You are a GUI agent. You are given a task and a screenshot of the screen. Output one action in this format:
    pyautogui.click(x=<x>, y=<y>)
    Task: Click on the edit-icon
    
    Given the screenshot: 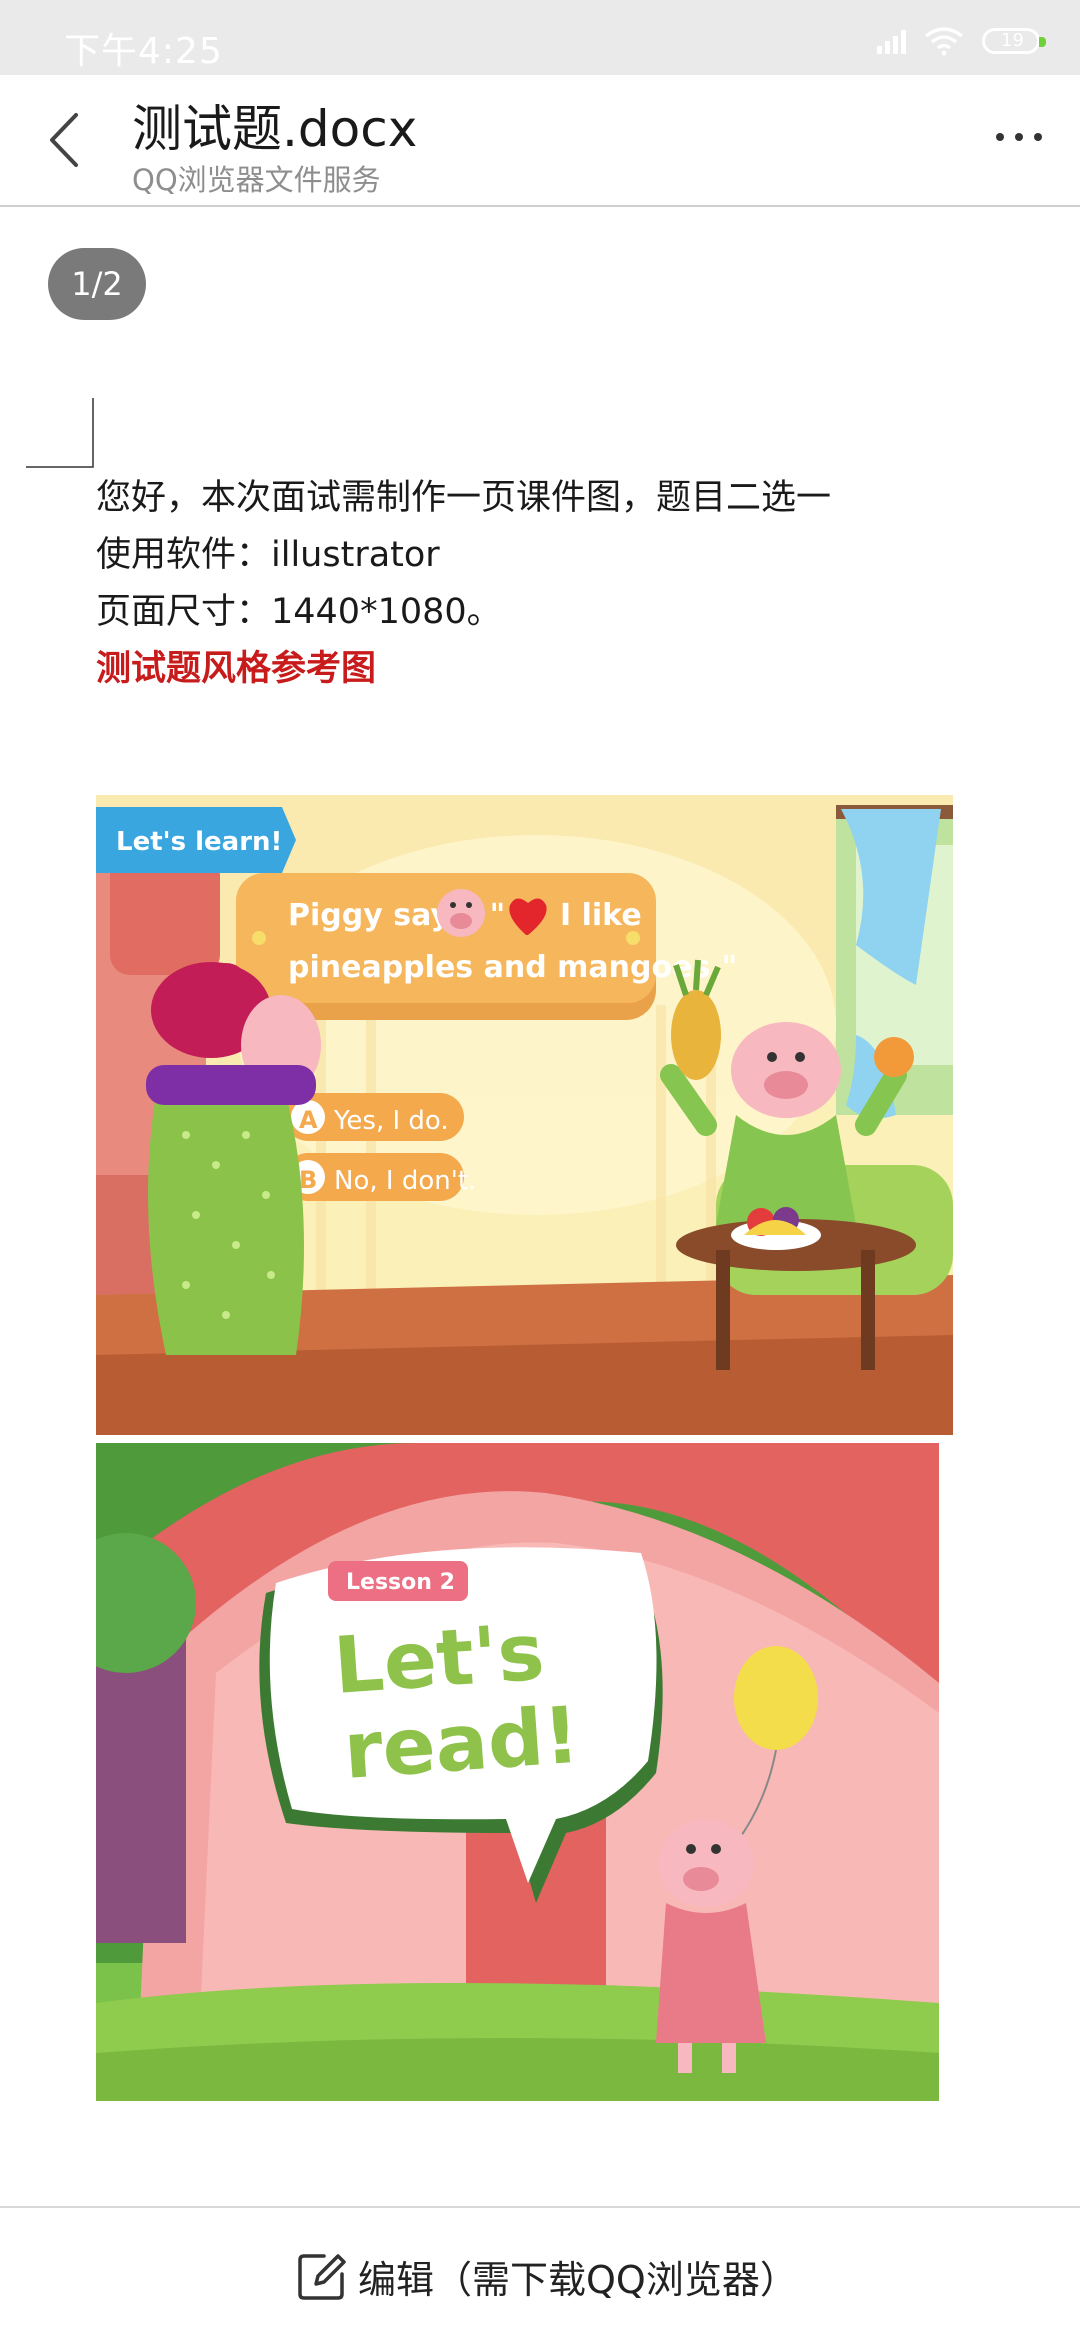 What is the action you would take?
    pyautogui.click(x=322, y=2277)
    